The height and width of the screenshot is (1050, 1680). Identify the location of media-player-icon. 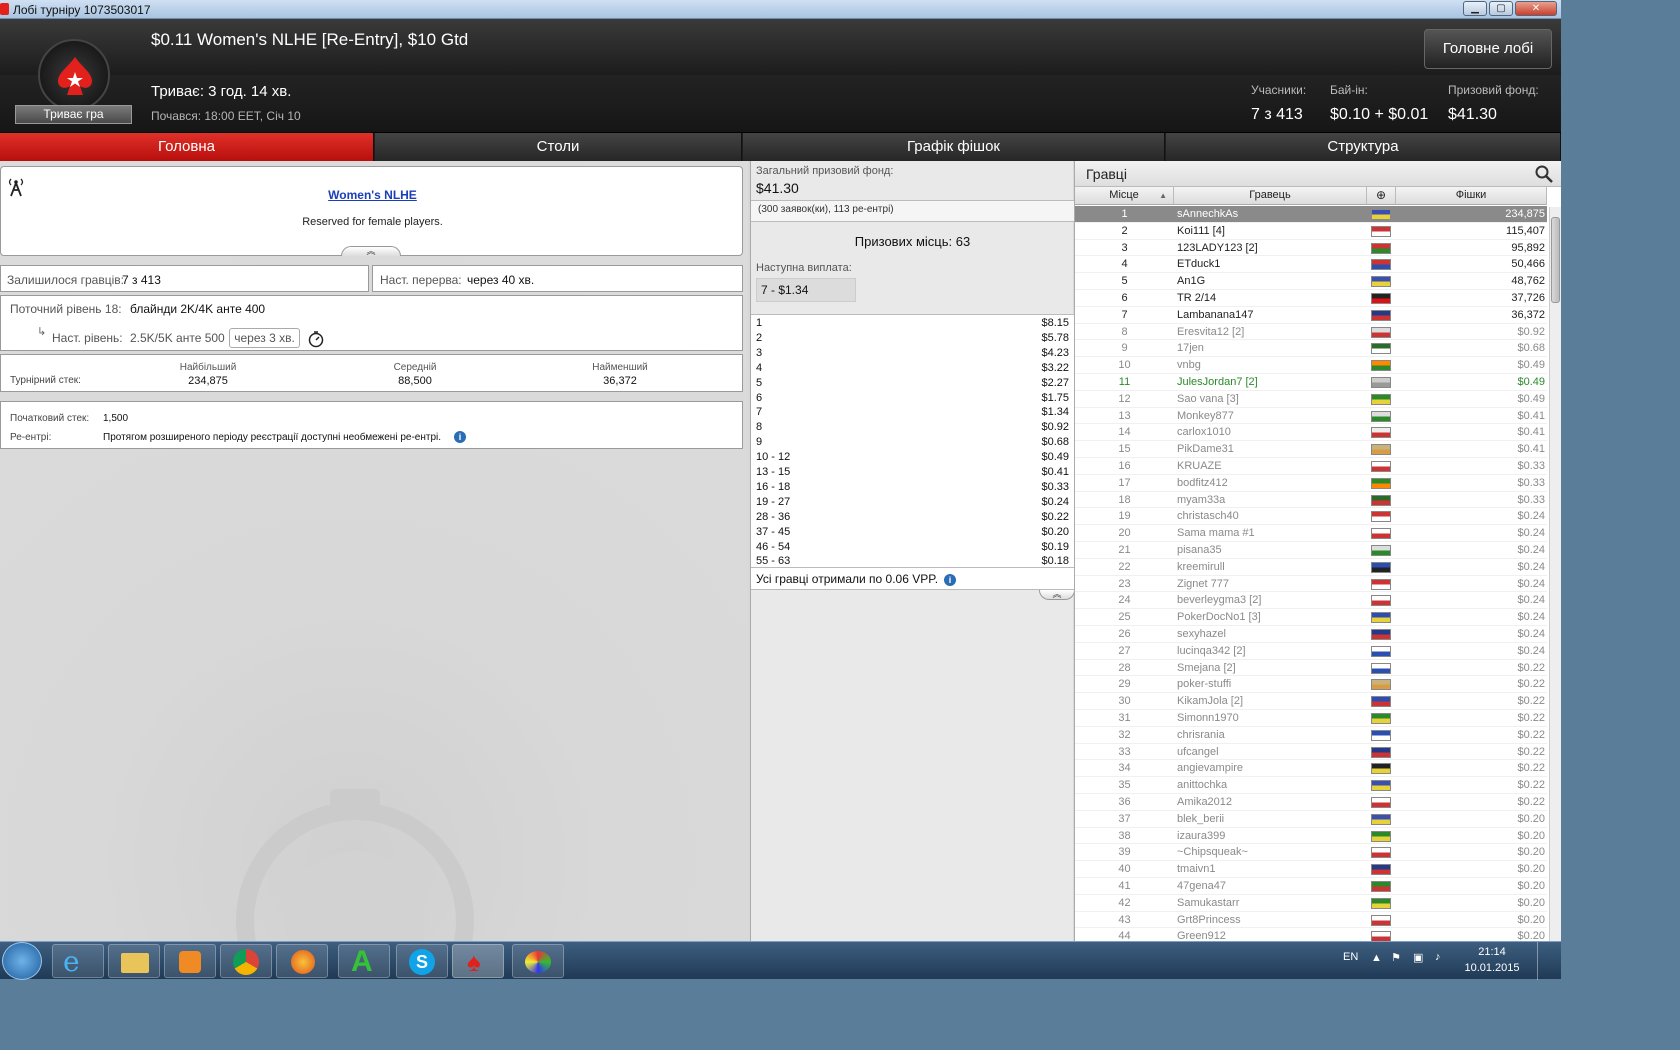
(190, 961).